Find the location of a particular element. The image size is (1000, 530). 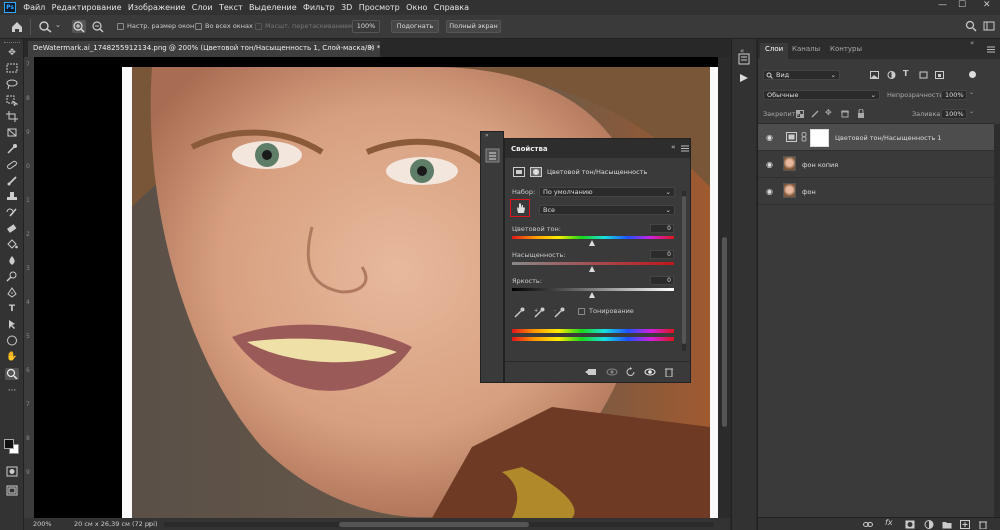

scrubby-zoom-checkbox is located at coordinates (258, 26).